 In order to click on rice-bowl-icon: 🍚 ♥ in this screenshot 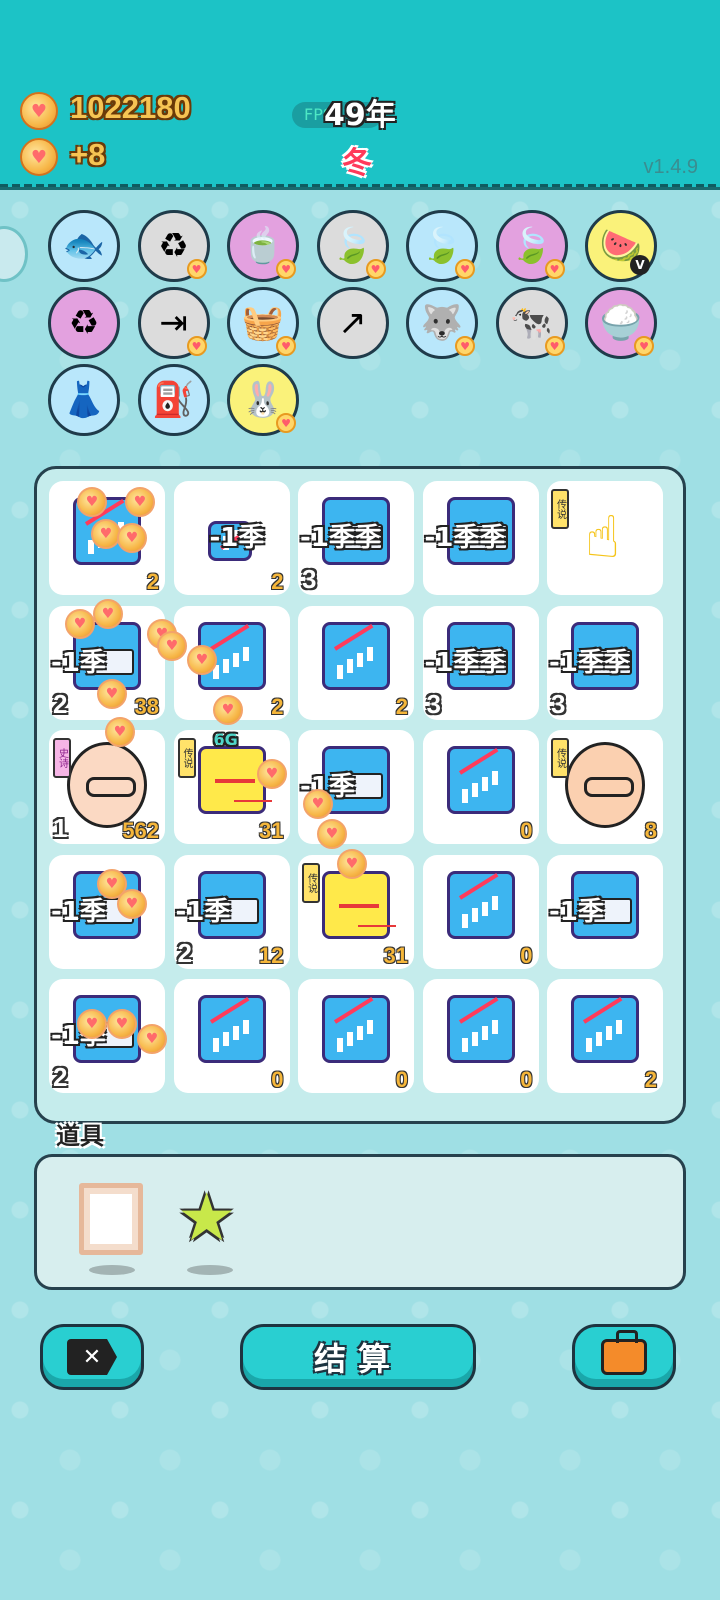, I will do `click(621, 323)`.